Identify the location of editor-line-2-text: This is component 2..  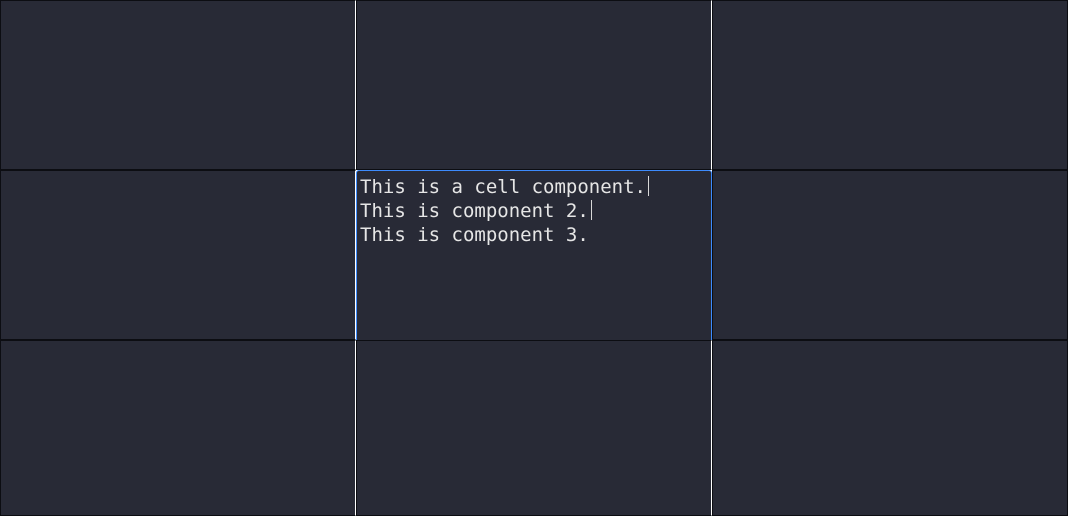
(474, 211).